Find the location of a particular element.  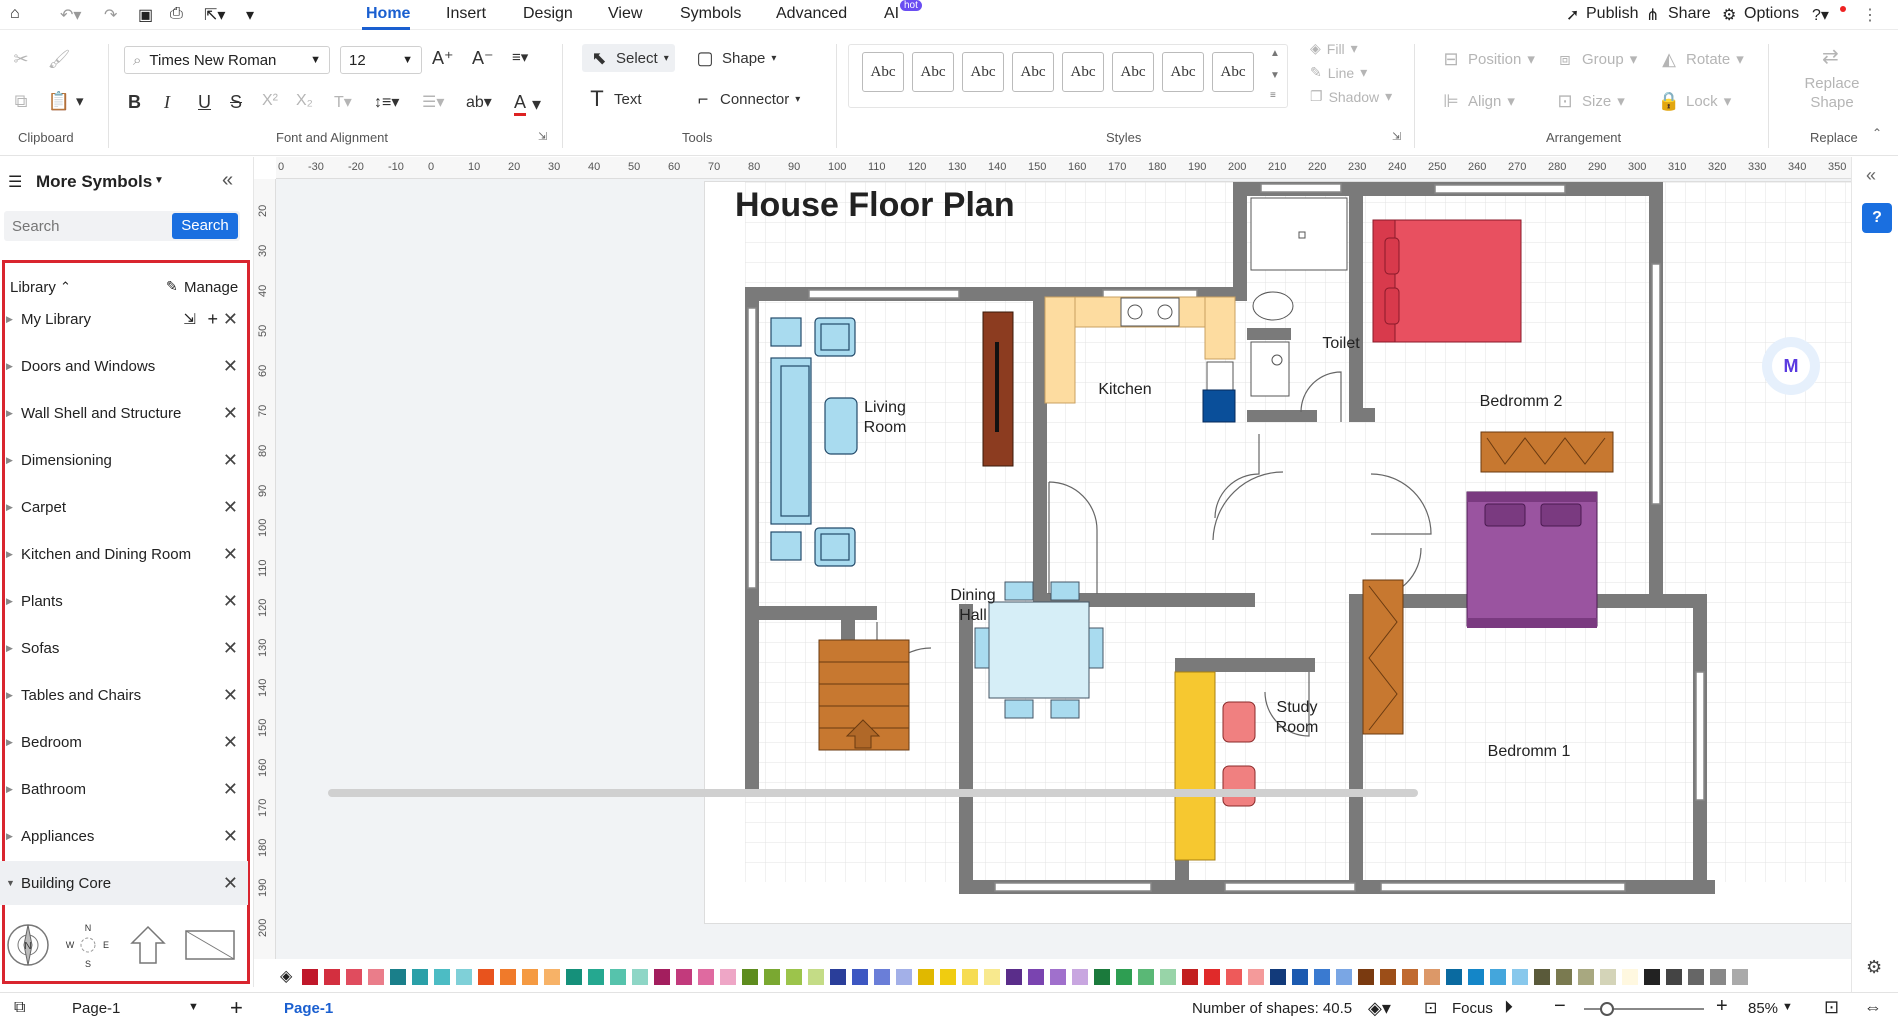

highlight-icon: ab▾ is located at coordinates (479, 102).